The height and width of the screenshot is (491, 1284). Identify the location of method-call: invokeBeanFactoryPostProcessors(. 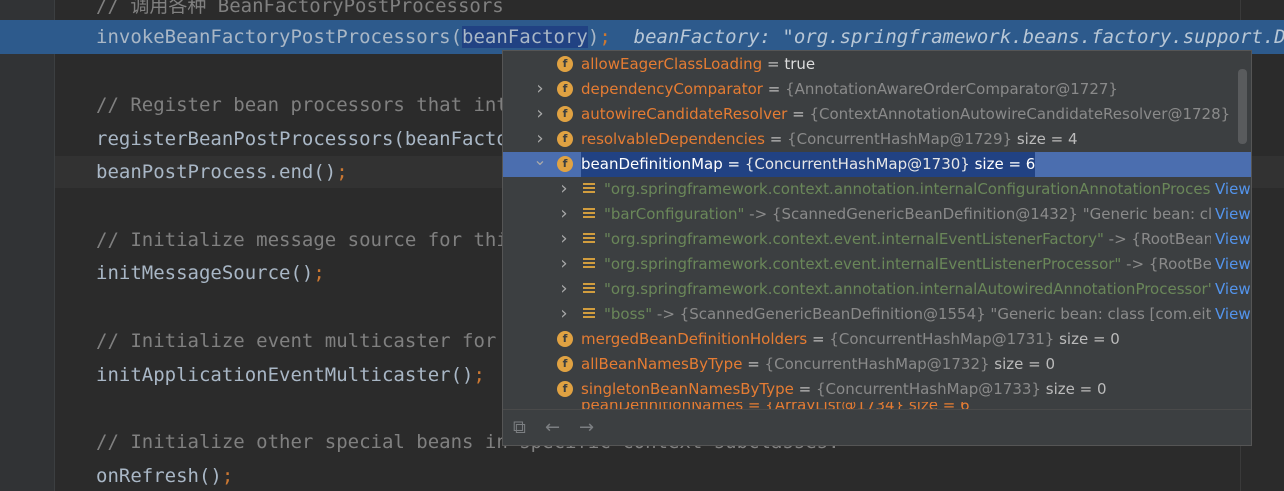
(279, 37).